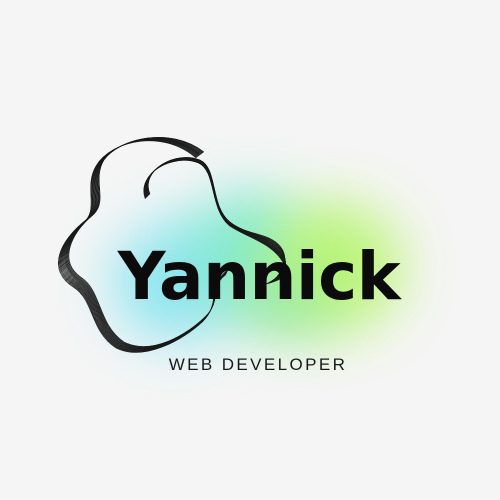 Image resolution: width=500 pixels, height=500 pixels. I want to click on logo-tagline: WEB DEVELOPER, so click(258, 364).